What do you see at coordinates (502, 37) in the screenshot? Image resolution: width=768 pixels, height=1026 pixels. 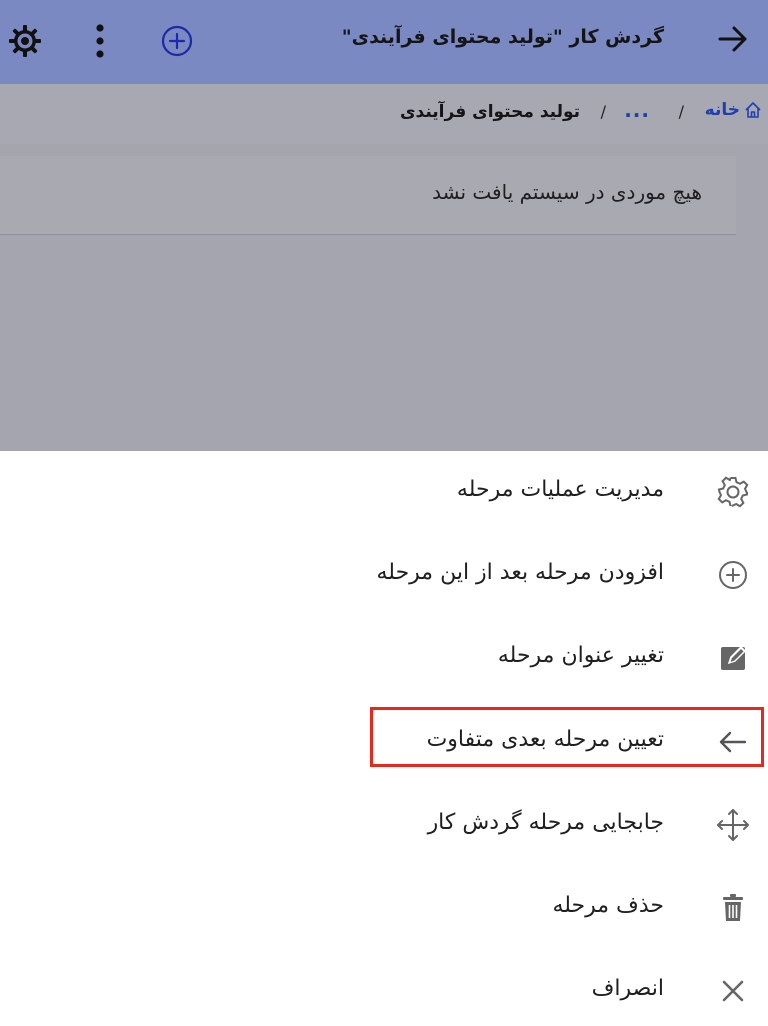 I see `page-title: گردش کار "تولید محتوای فرآیندی"` at bounding box center [502, 37].